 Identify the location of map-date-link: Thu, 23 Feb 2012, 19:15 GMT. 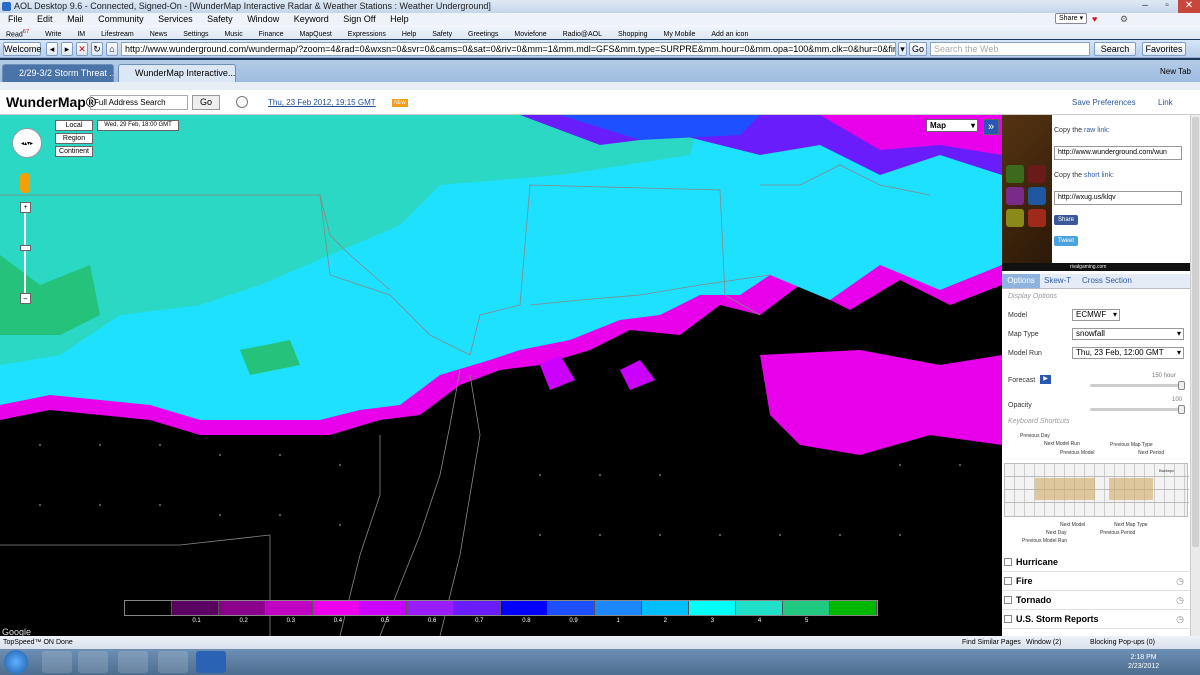
(322, 102).